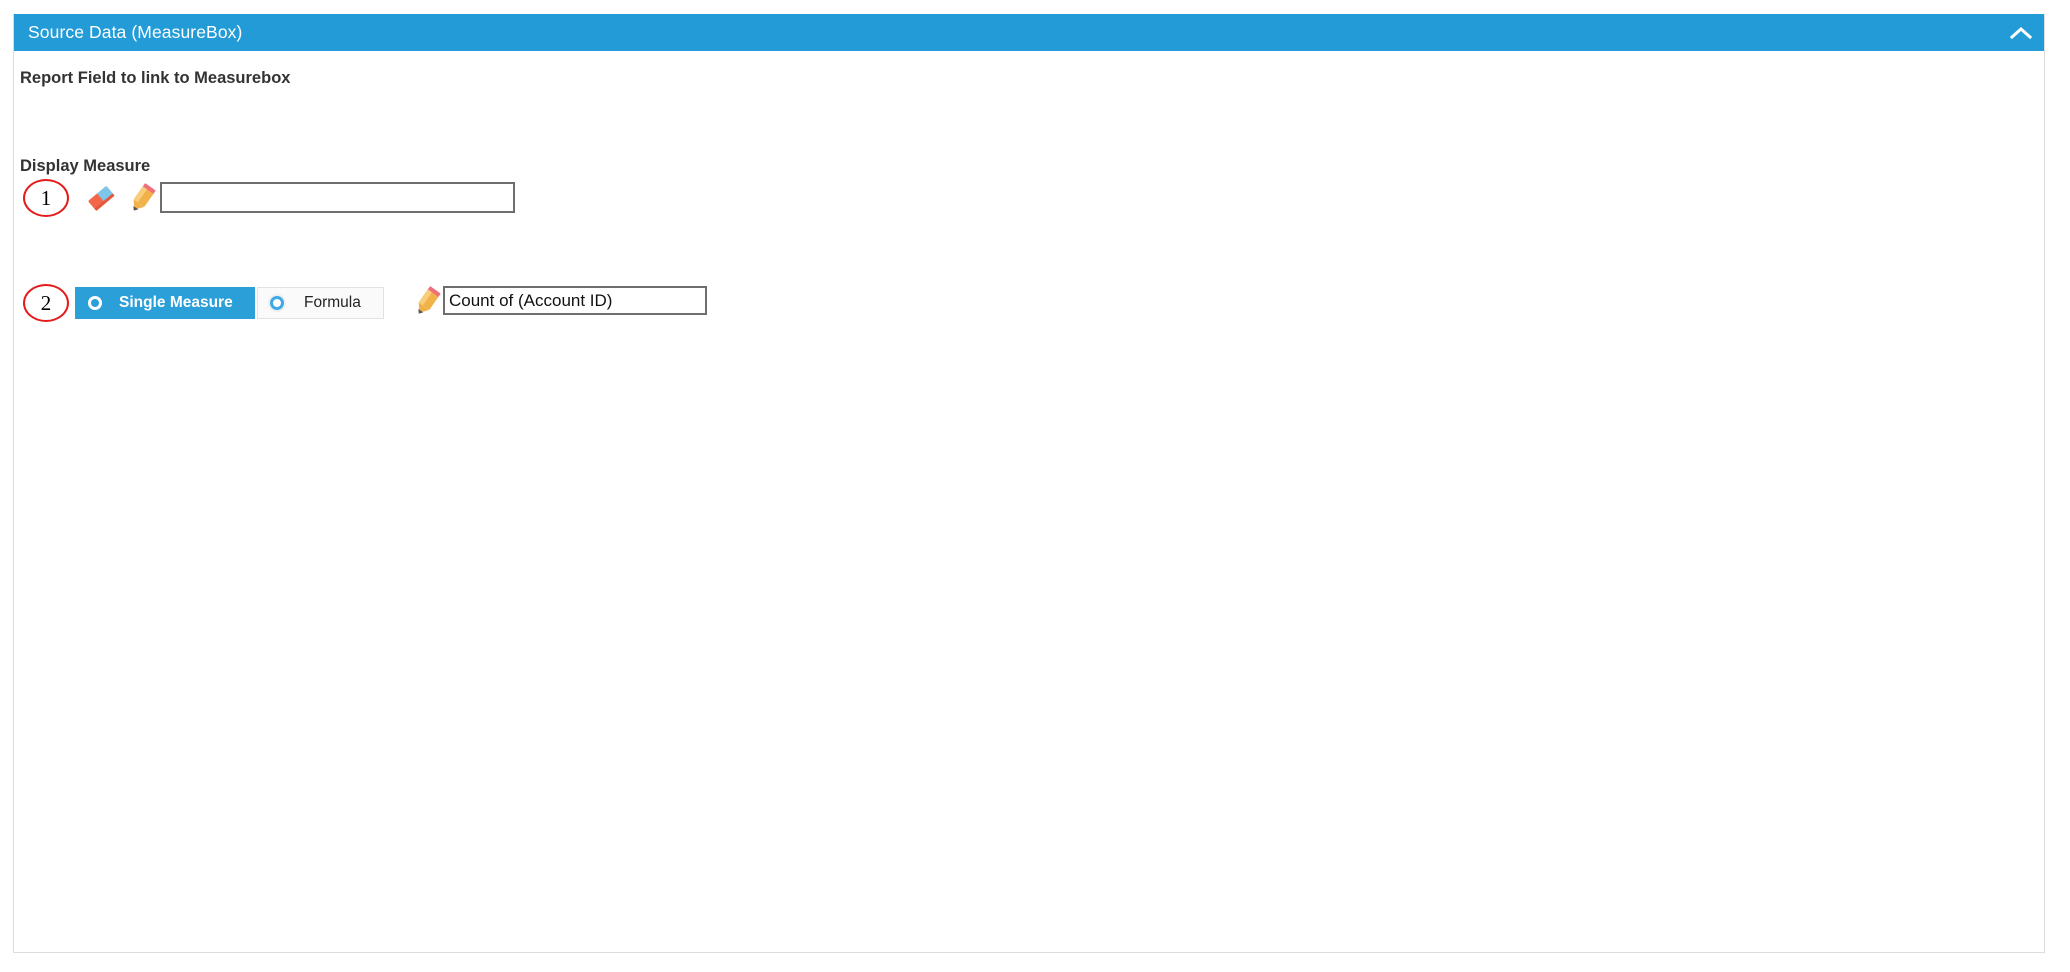 This screenshot has height=972, width=2070. I want to click on report-field-label: Report Field to link to Measurebox, so click(155, 78).